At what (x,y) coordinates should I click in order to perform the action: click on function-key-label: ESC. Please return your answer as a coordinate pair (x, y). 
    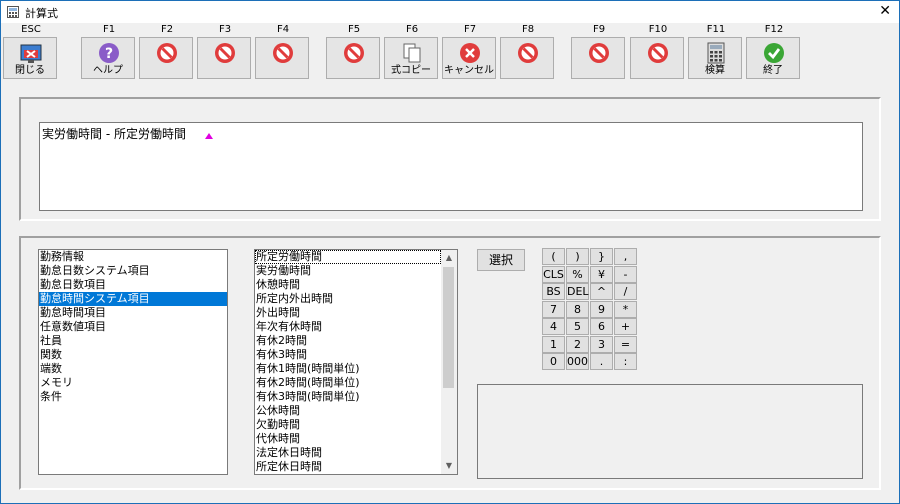
    Looking at the image, I should click on (31, 29).